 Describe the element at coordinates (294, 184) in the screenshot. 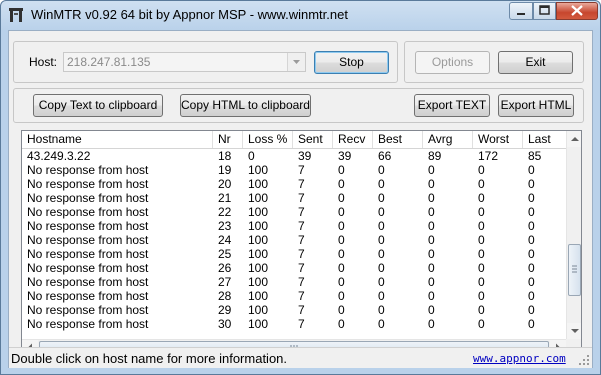

I see `table-row: No response from host 20 100 7 0 0 0 0 0` at that location.